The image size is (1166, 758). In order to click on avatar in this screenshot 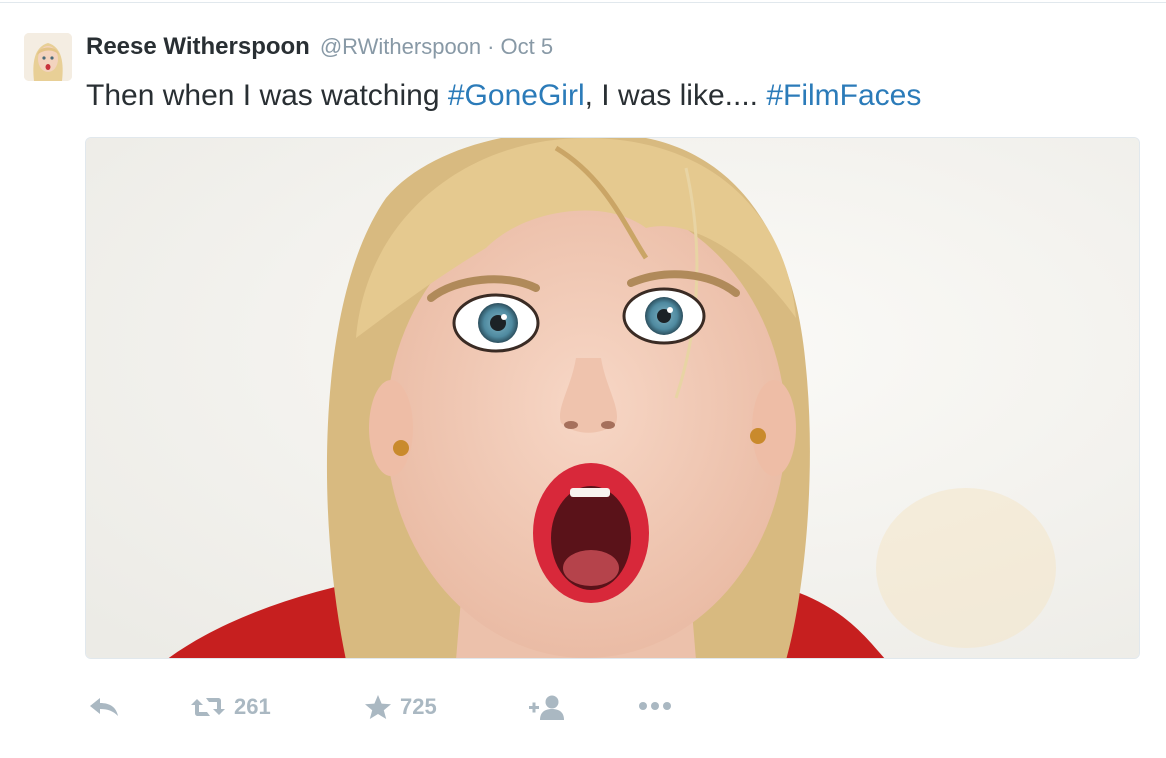, I will do `click(48, 57)`.